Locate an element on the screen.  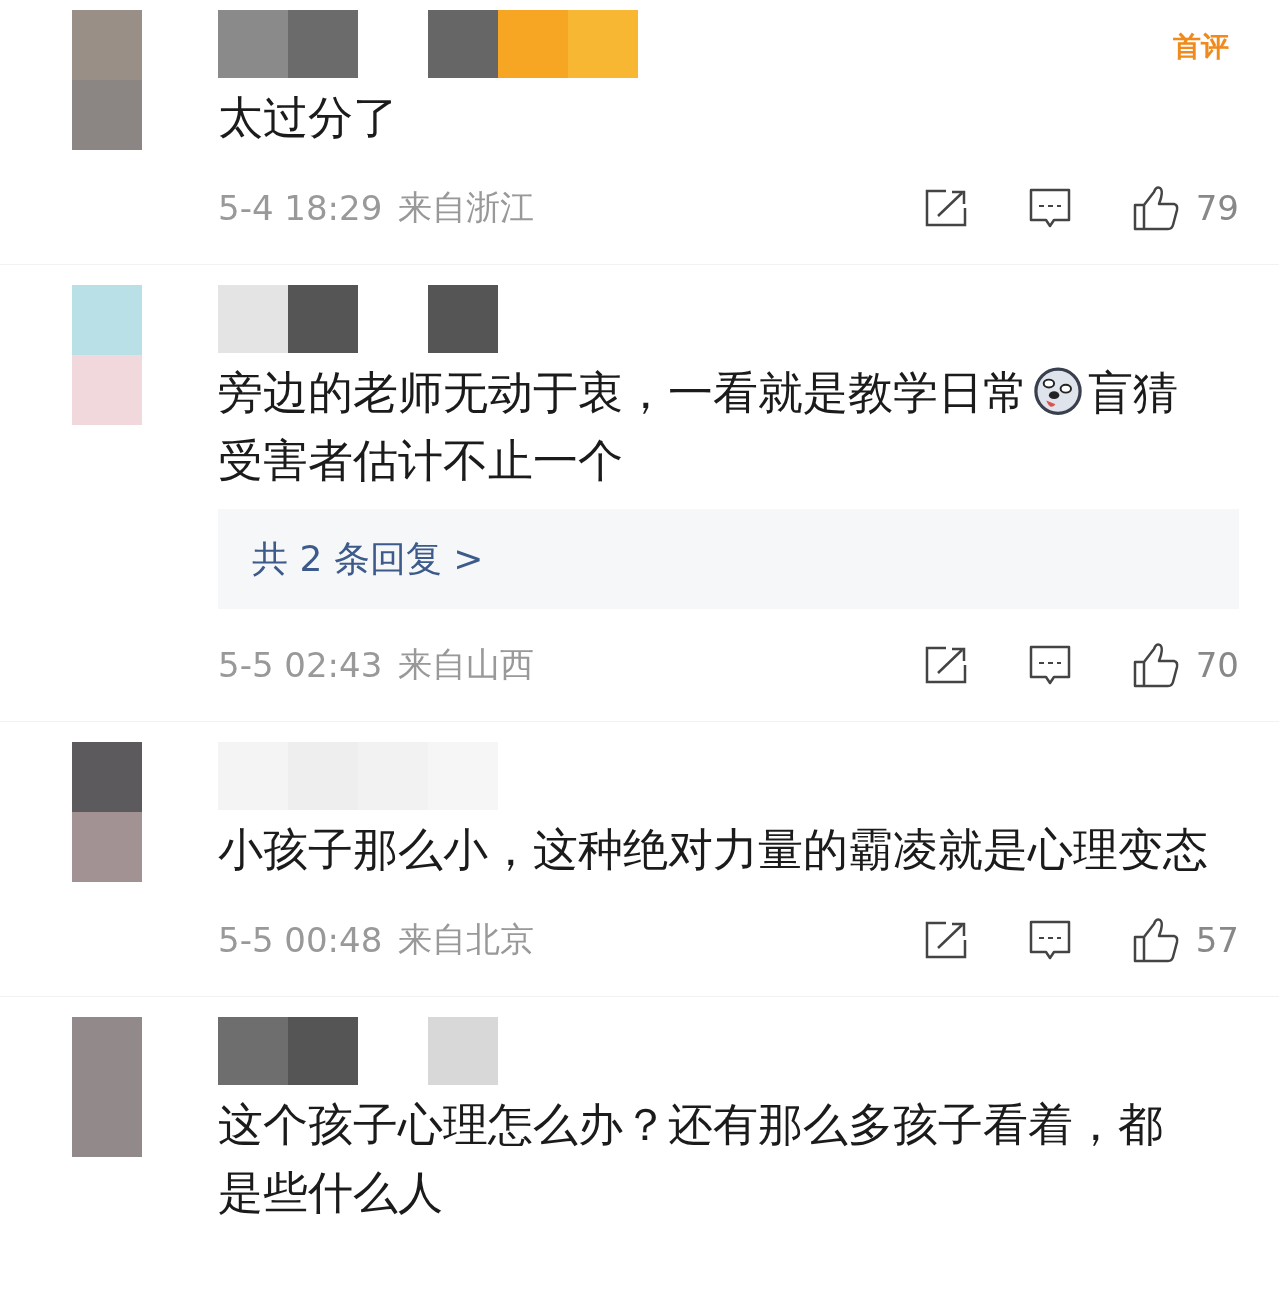
comment-location: 来自北京 is located at coordinates (466, 939).